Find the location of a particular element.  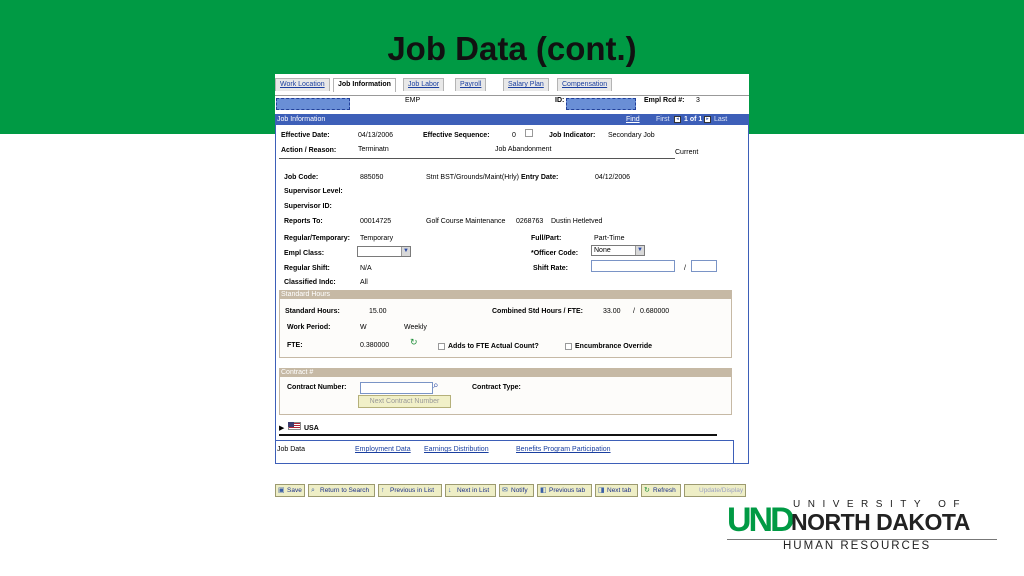

reports-to-label: Reports To: is located at coordinates (303, 221).